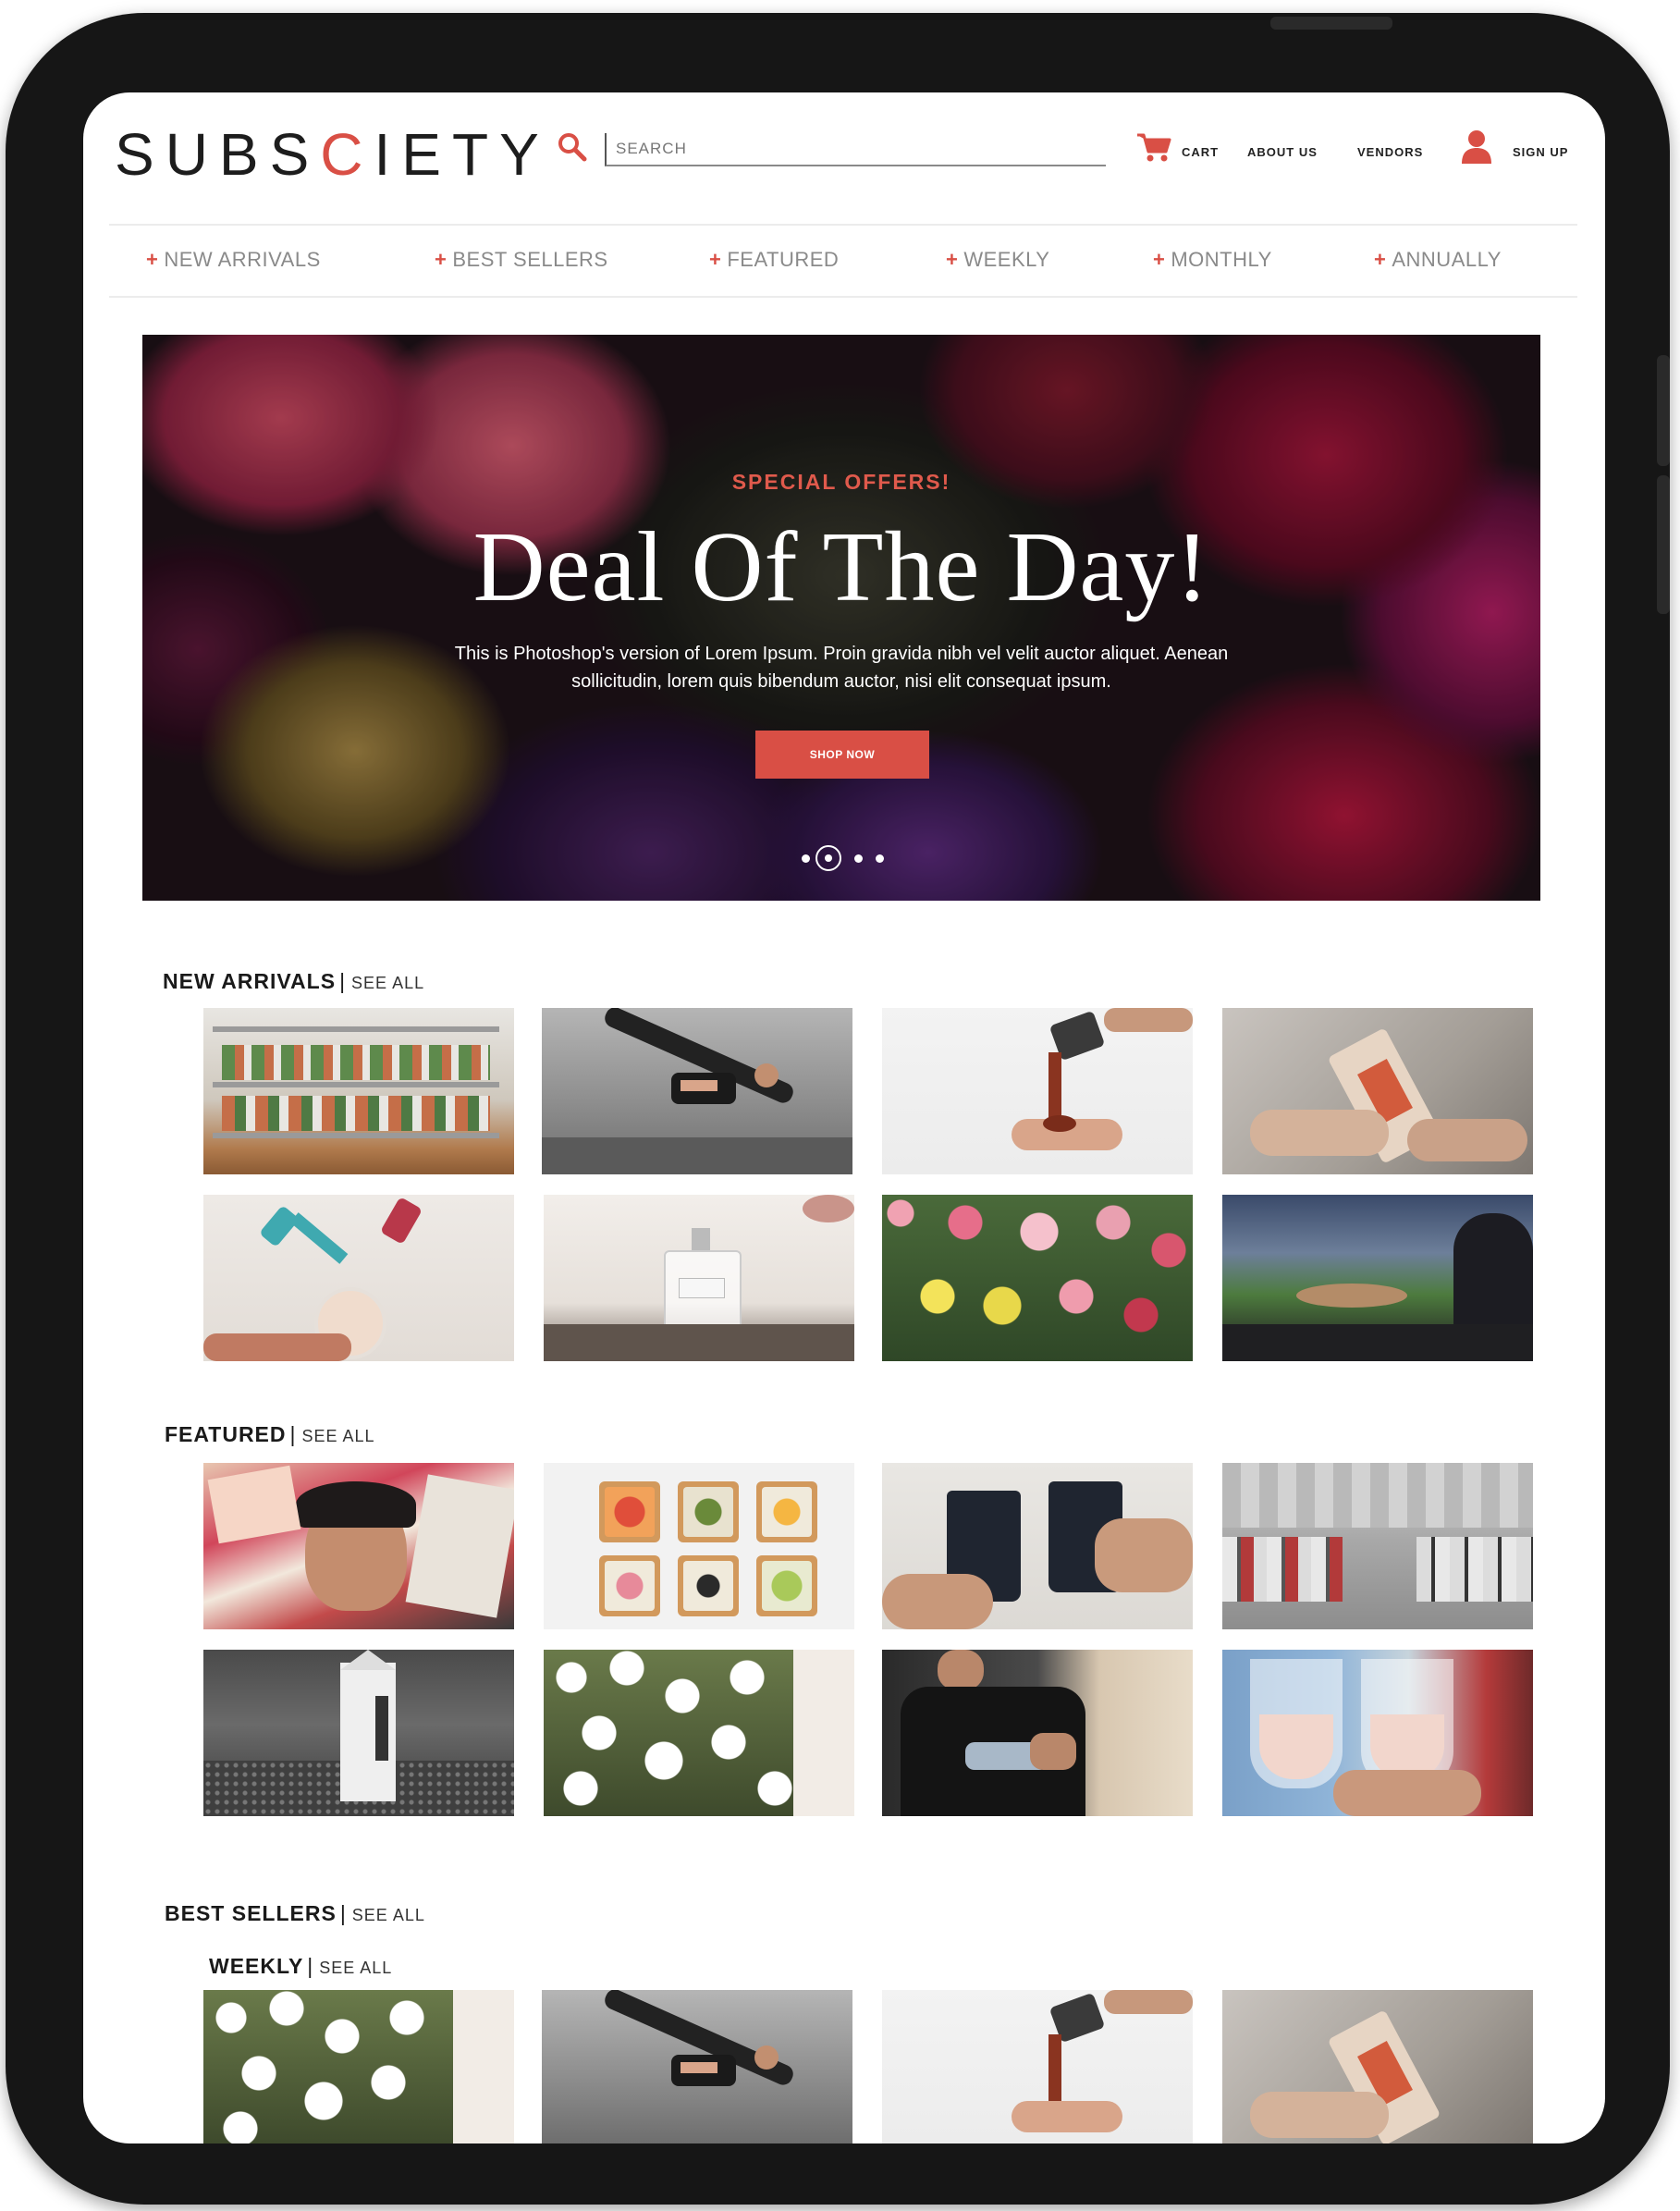 The image size is (1680, 2211). I want to click on logo: SUBSCIETY, so click(332, 154).